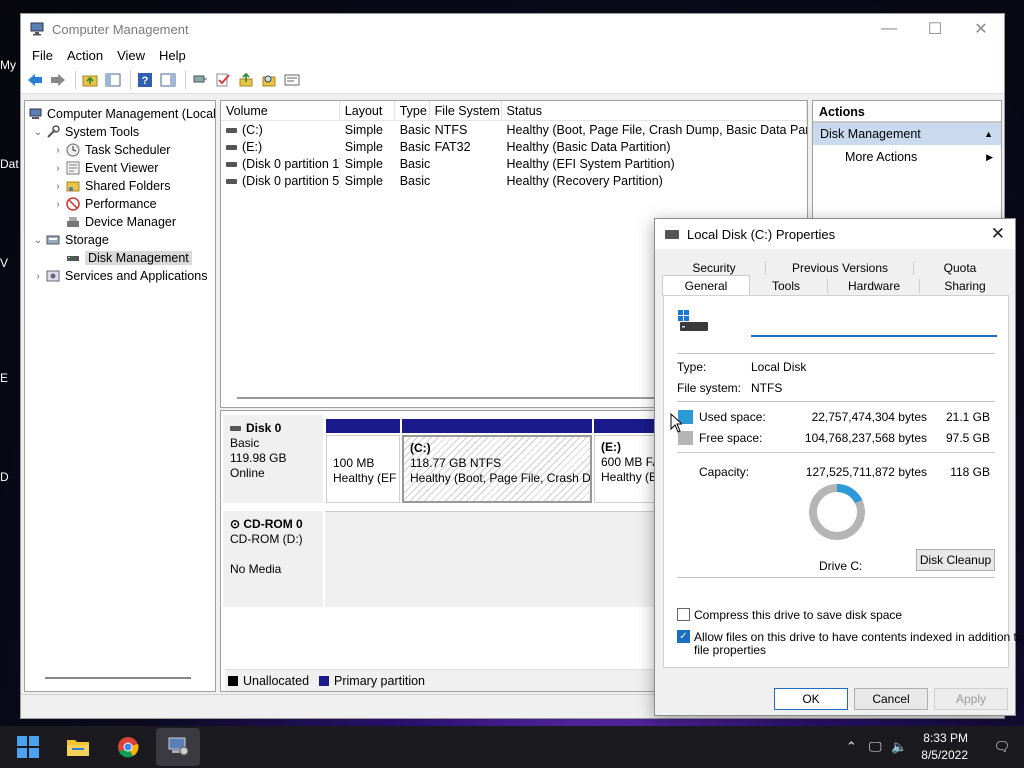 The image size is (1024, 768). What do you see at coordinates (120, 204) in the screenshot?
I see `tree-item-performance: › Performance` at bounding box center [120, 204].